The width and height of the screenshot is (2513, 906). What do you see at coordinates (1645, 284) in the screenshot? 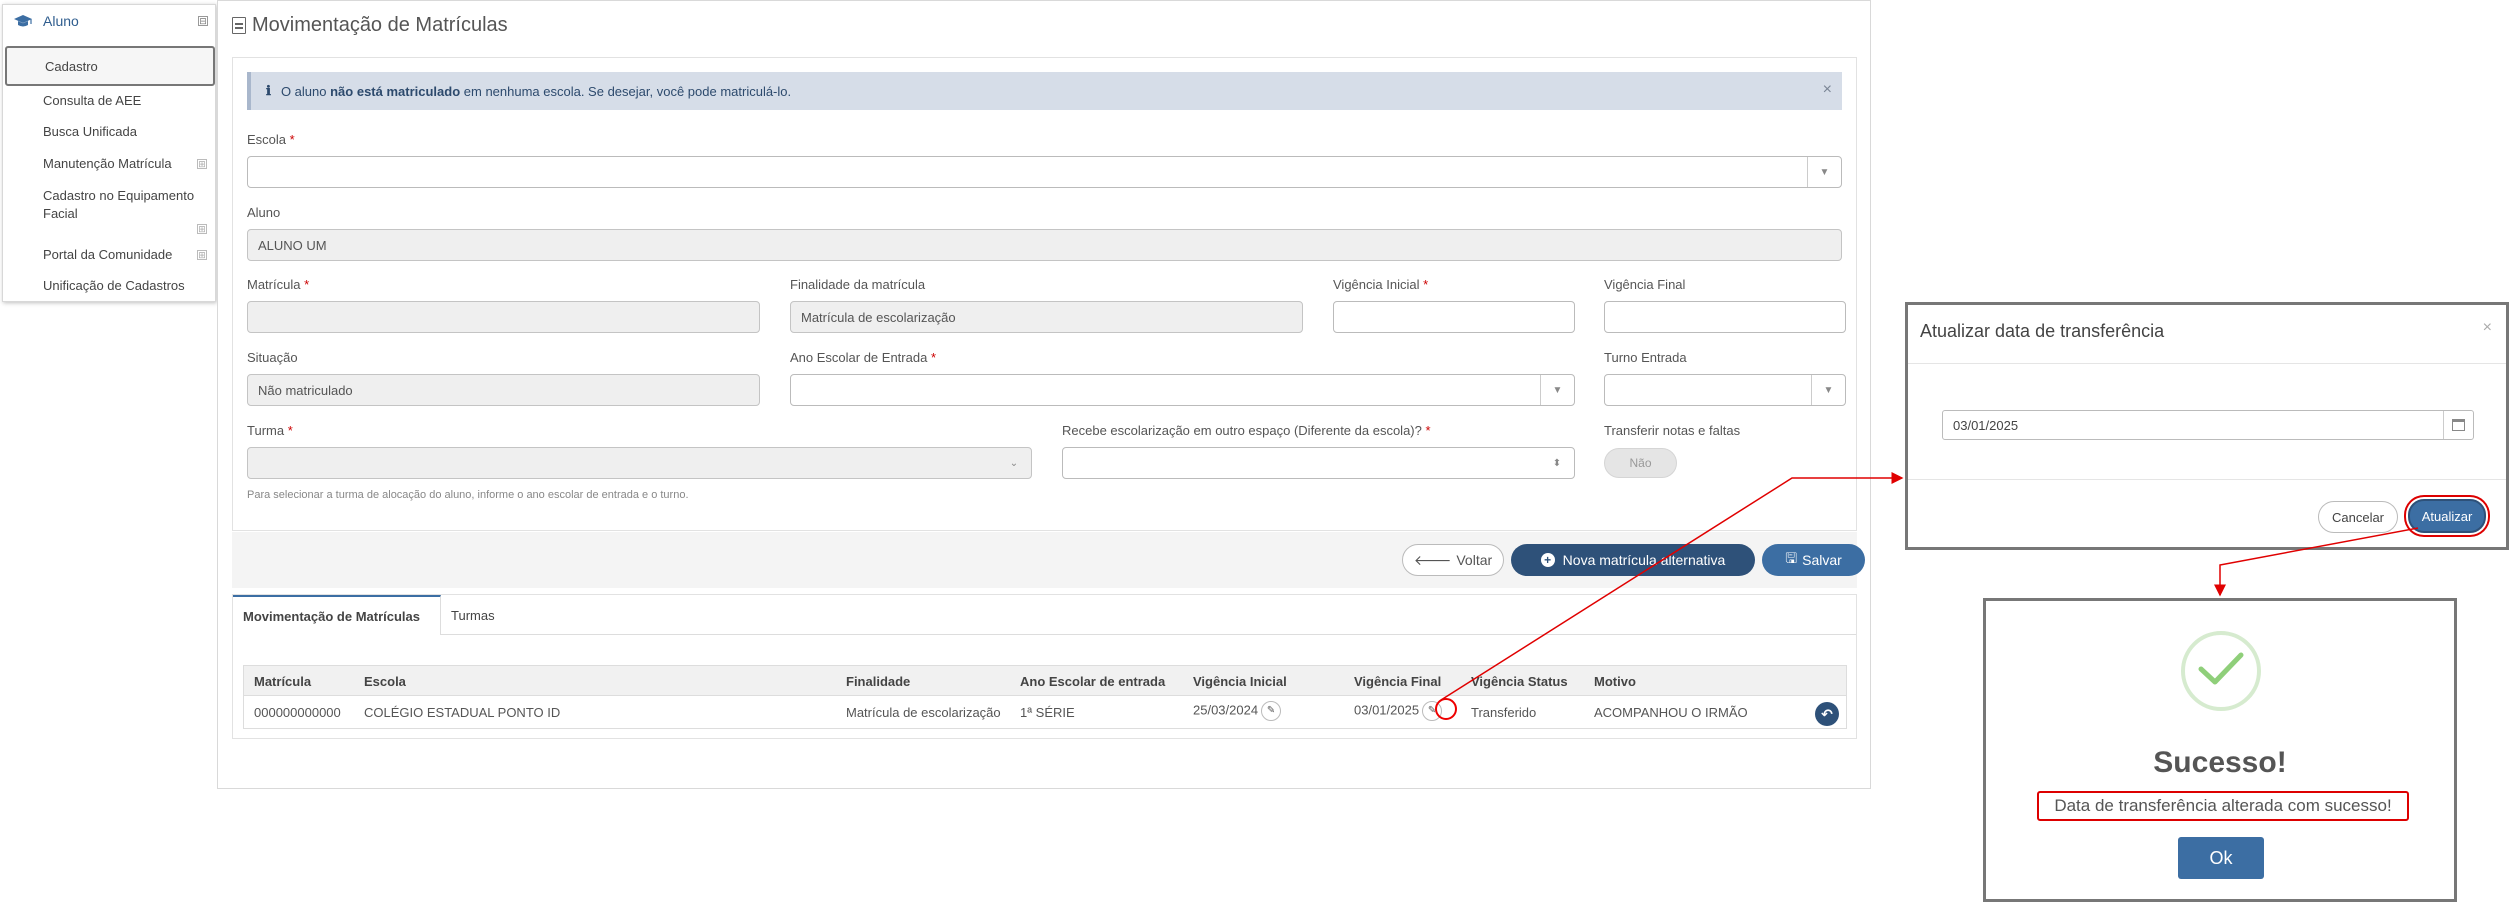
I see `vigencia-final-label: Vigência Final` at bounding box center [1645, 284].